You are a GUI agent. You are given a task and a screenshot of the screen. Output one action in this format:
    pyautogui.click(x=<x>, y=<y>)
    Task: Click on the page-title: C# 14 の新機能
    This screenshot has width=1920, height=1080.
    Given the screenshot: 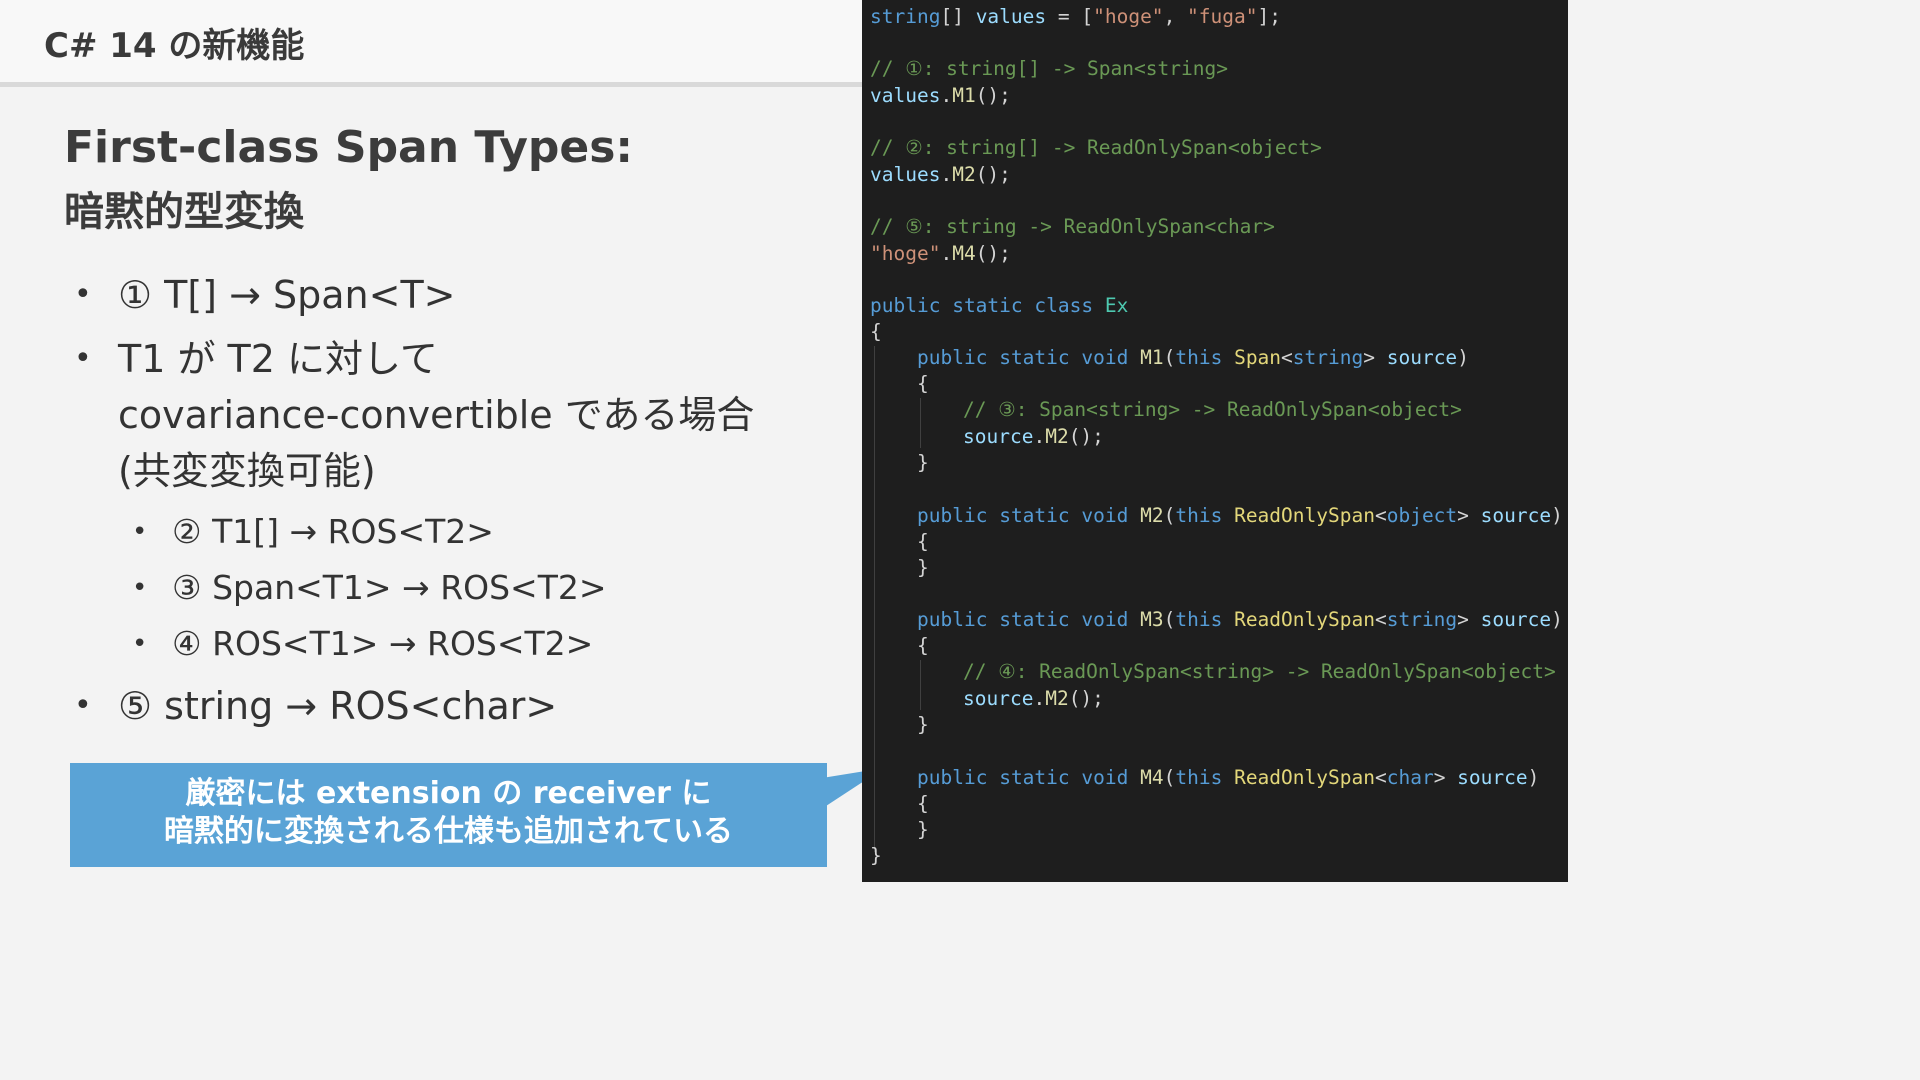 What is the action you would take?
    pyautogui.click(x=174, y=46)
    